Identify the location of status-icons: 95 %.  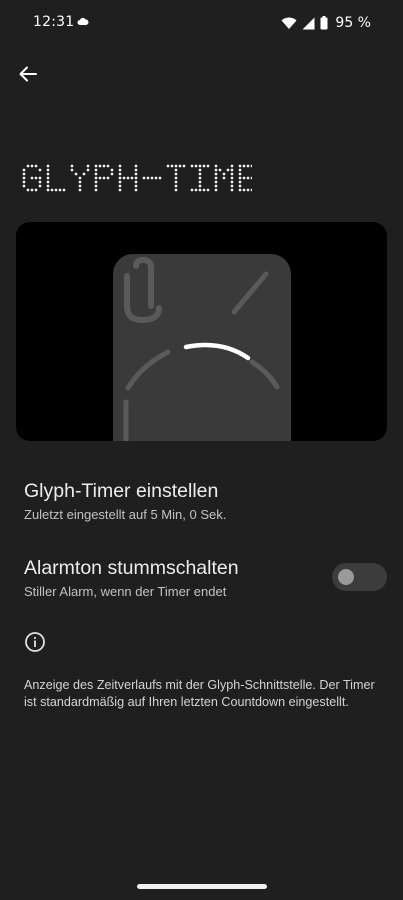
(326, 23).